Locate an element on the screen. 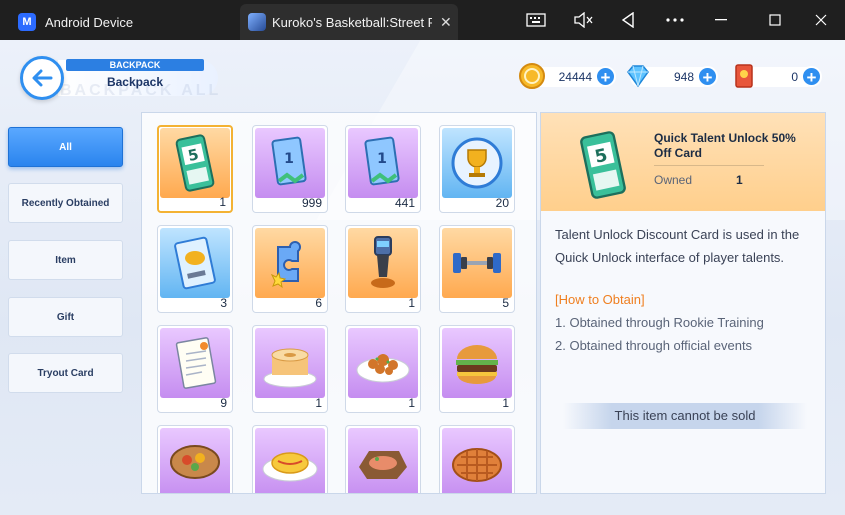 The image size is (845, 515). owned-value: 1 is located at coordinates (739, 180).